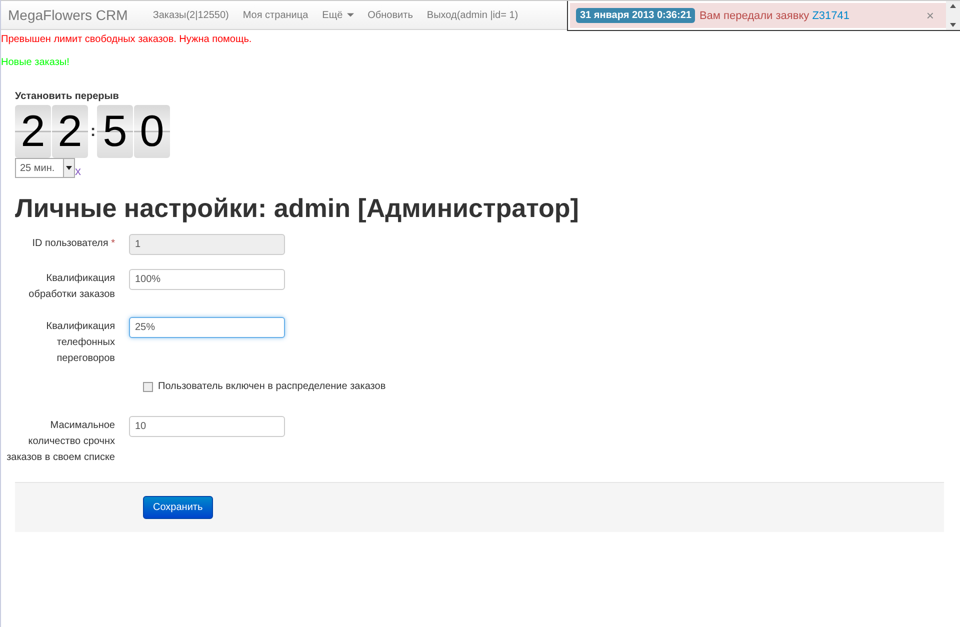 This screenshot has height=627, width=960. What do you see at coordinates (276, 15) in the screenshot?
I see `nav-link: Моя страница` at bounding box center [276, 15].